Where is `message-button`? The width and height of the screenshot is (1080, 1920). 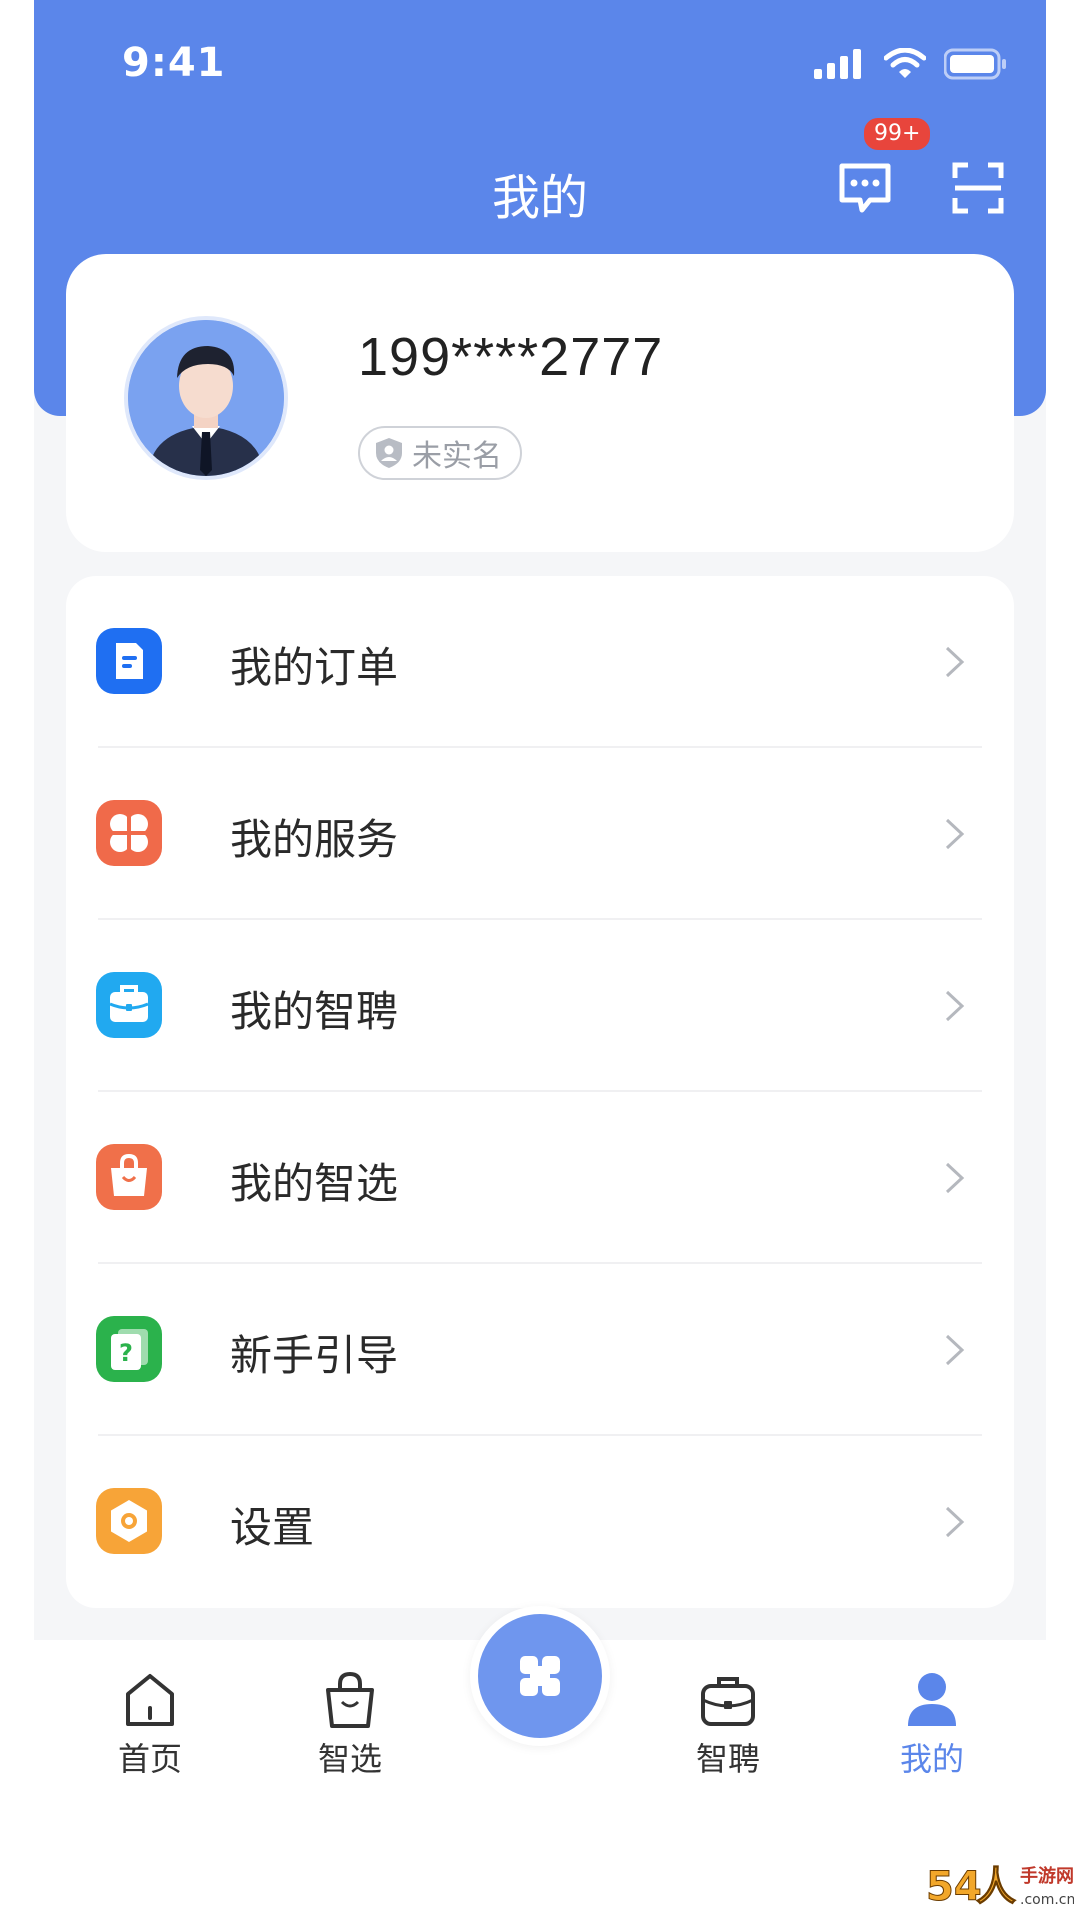
message-button is located at coordinates (865, 189).